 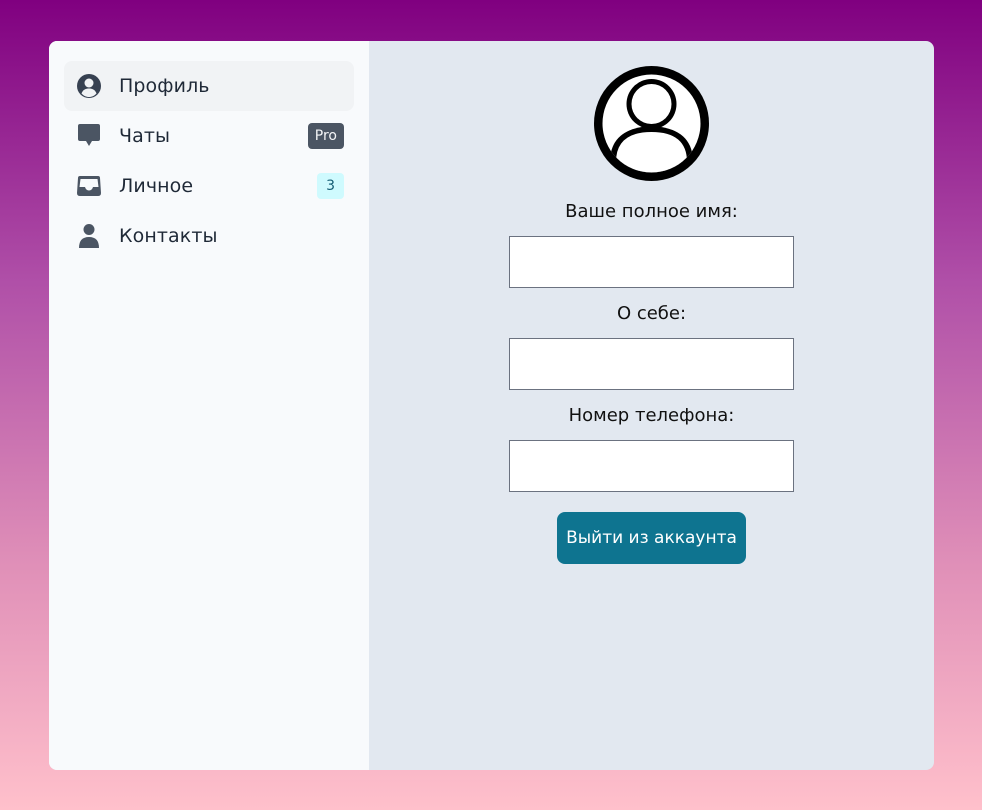 I want to click on full-name-input, so click(x=651, y=262).